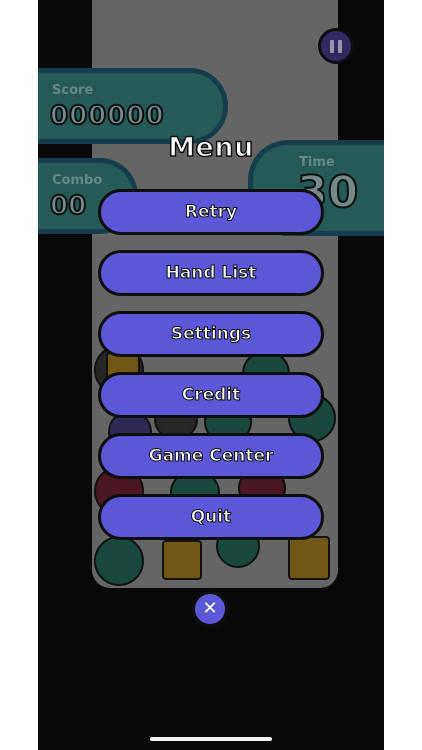 The height and width of the screenshot is (750, 422). Describe the element at coordinates (211, 395) in the screenshot. I see `credit-button: Credit` at that location.